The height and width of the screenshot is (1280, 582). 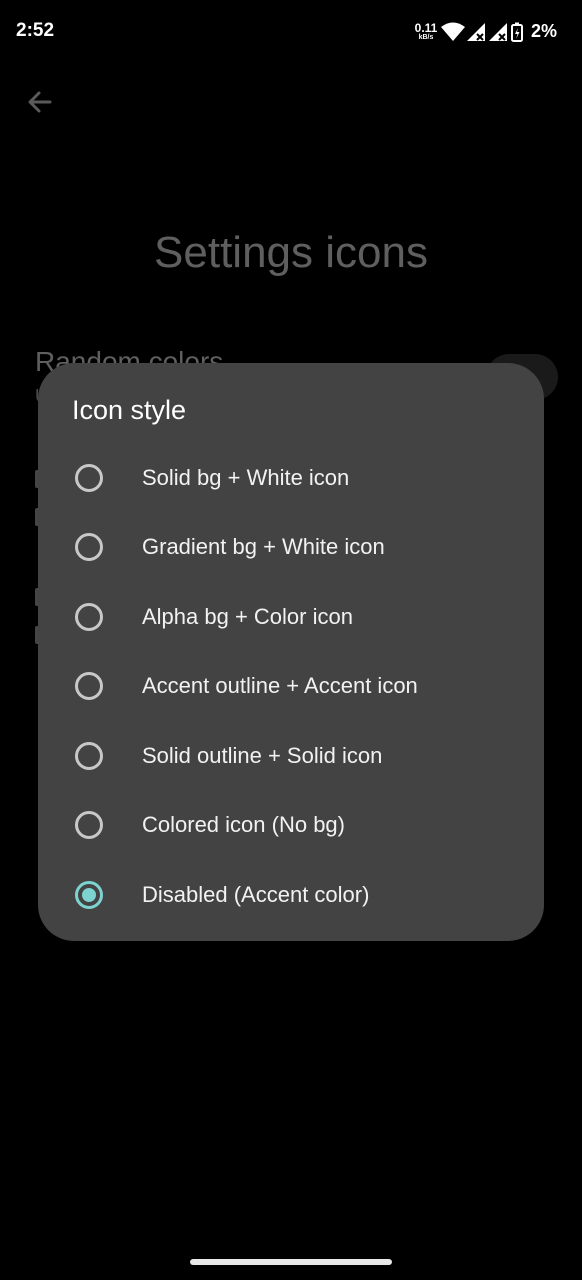 I want to click on home-indicator, so click(x=291, y=1262).